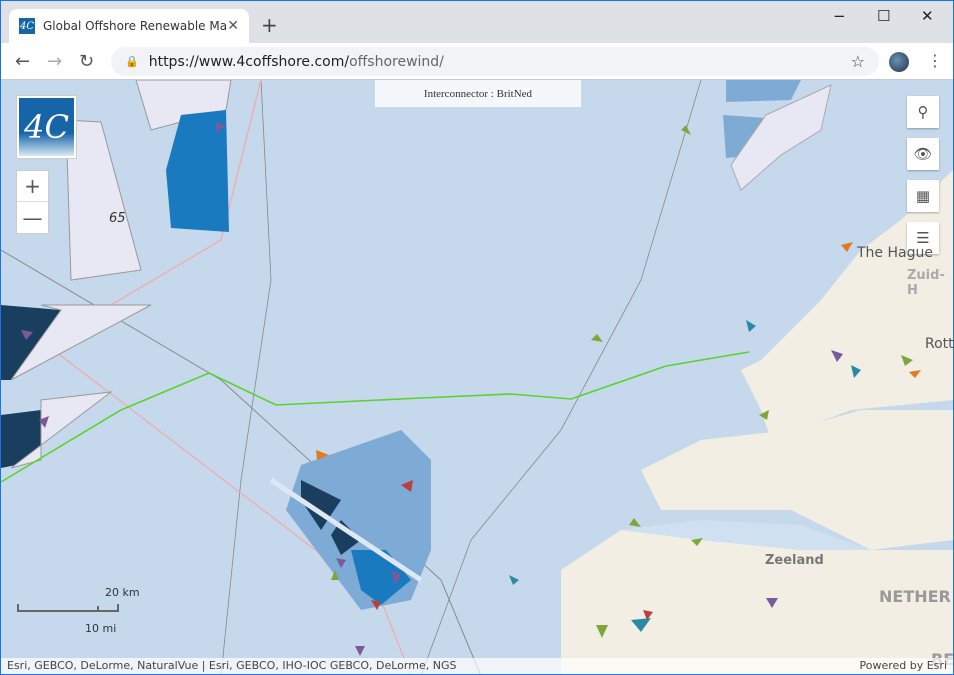 This screenshot has width=954, height=675. I want to click on scale-mi: 10 mi, so click(101, 628).